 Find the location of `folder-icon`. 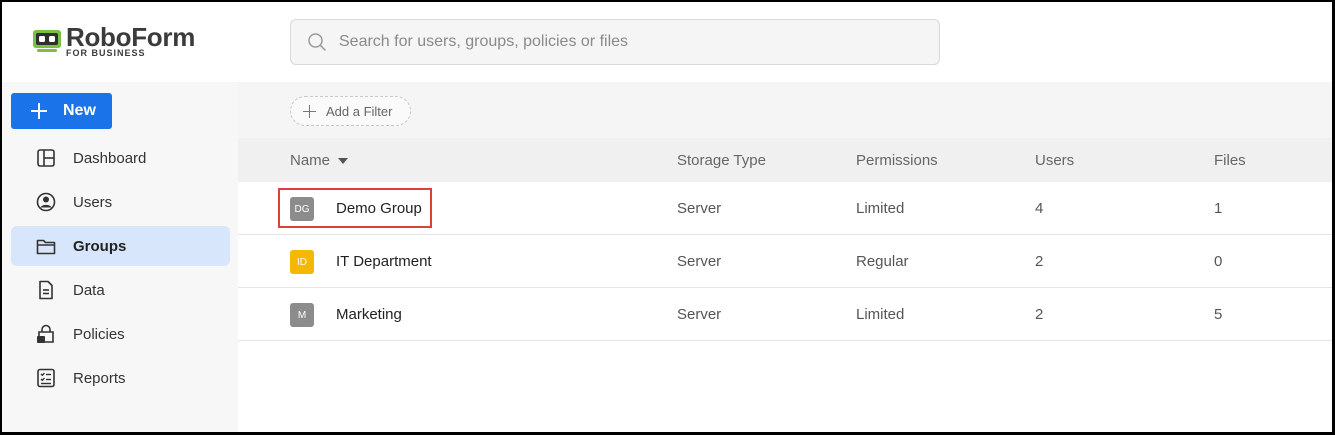

folder-icon is located at coordinates (46, 247).